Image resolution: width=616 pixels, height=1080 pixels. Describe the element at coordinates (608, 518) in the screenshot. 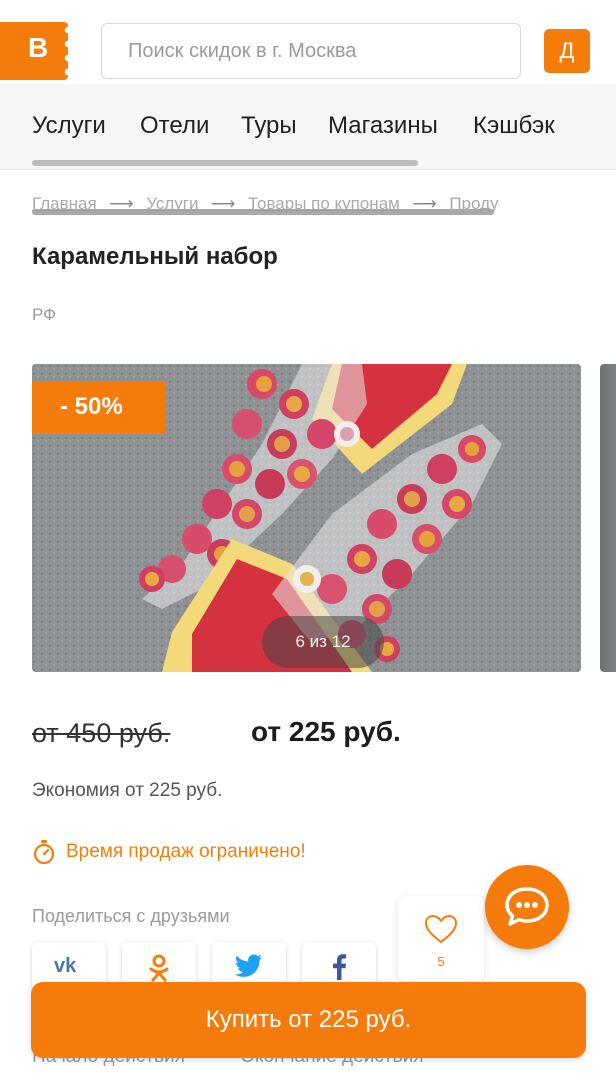

I see `next-photo-preview` at that location.